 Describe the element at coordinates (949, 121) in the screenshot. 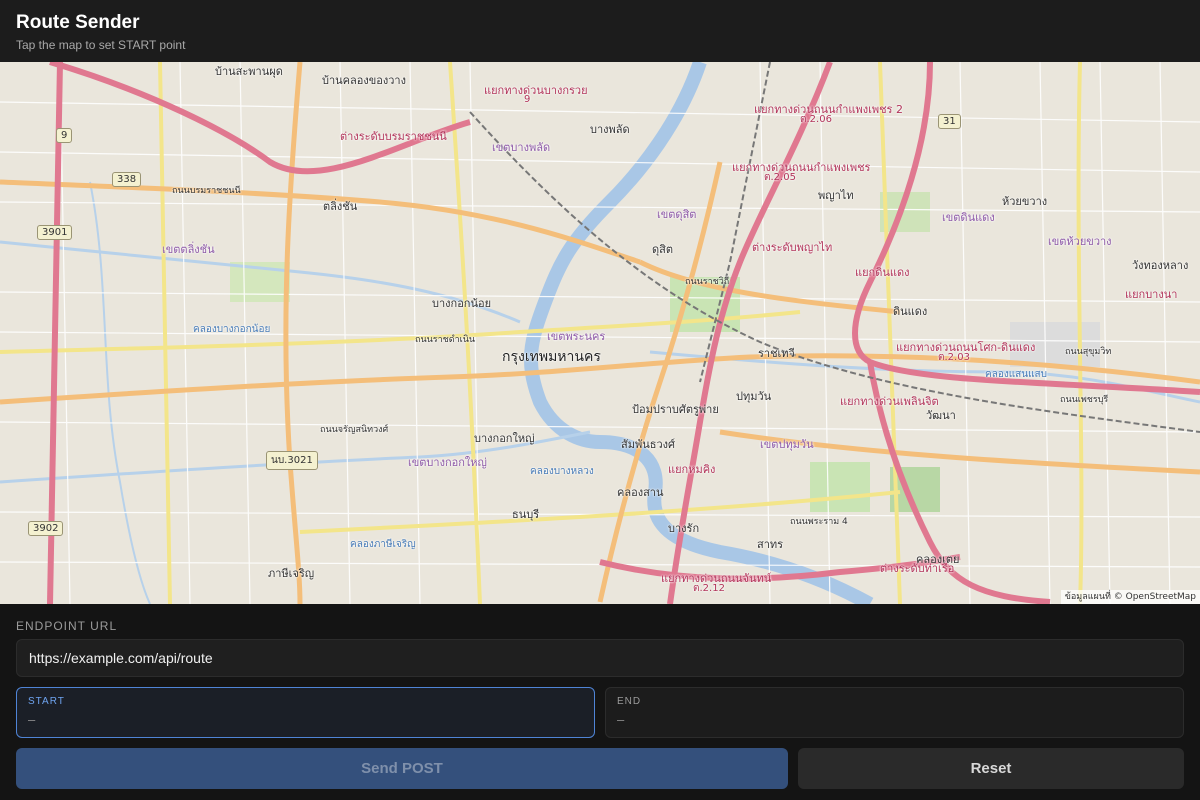

I see `route-shield: 31` at that location.